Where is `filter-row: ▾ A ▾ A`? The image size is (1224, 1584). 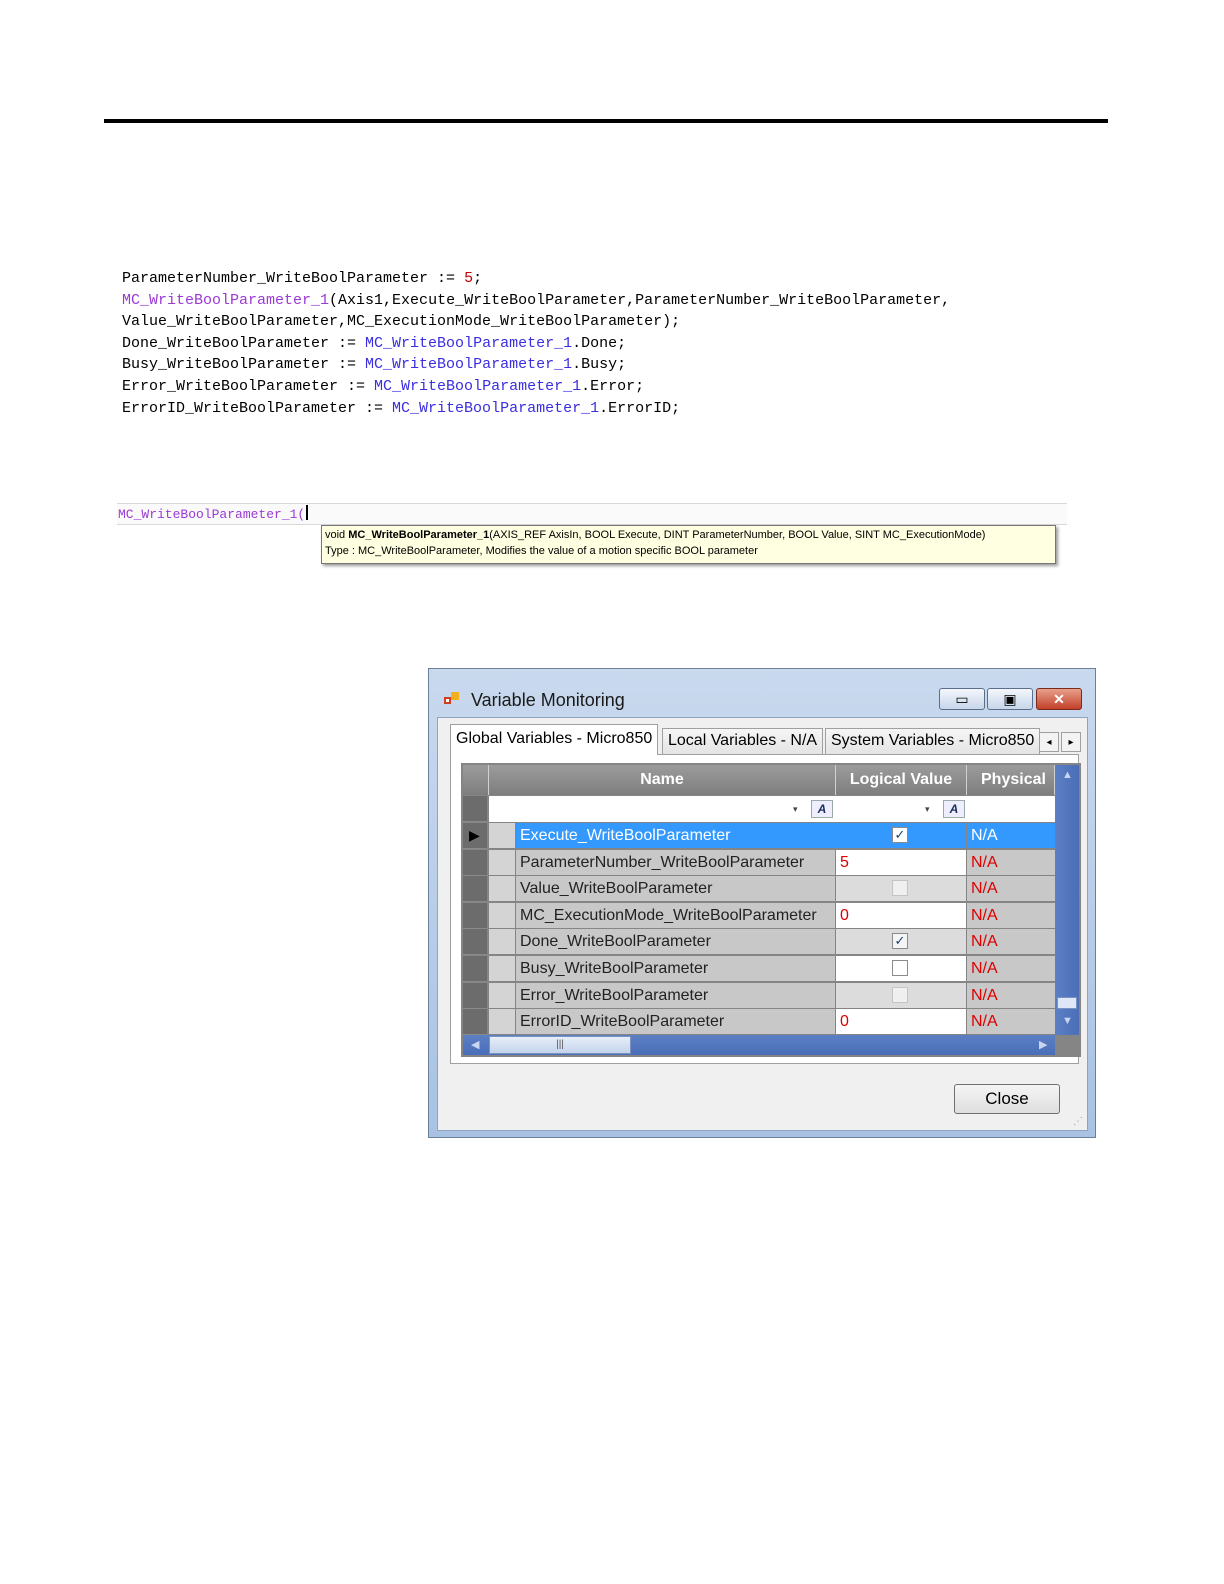 filter-row: ▾ A ▾ A is located at coordinates (772, 809).